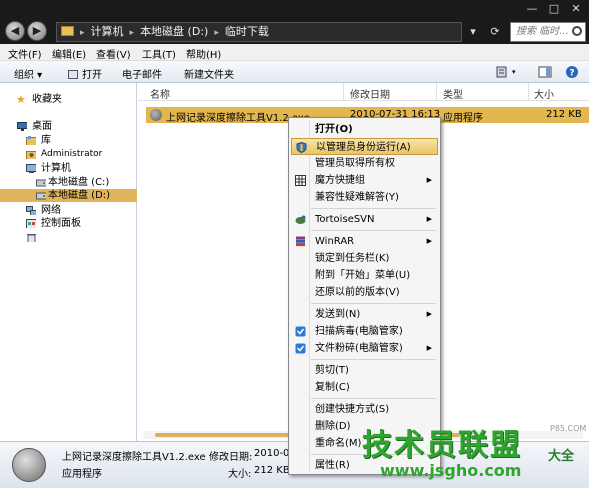 This screenshot has width=589, height=488. What do you see at coordinates (364, 241) in the screenshot?
I see `context-menu-item: WinRAR ▶` at bounding box center [364, 241].